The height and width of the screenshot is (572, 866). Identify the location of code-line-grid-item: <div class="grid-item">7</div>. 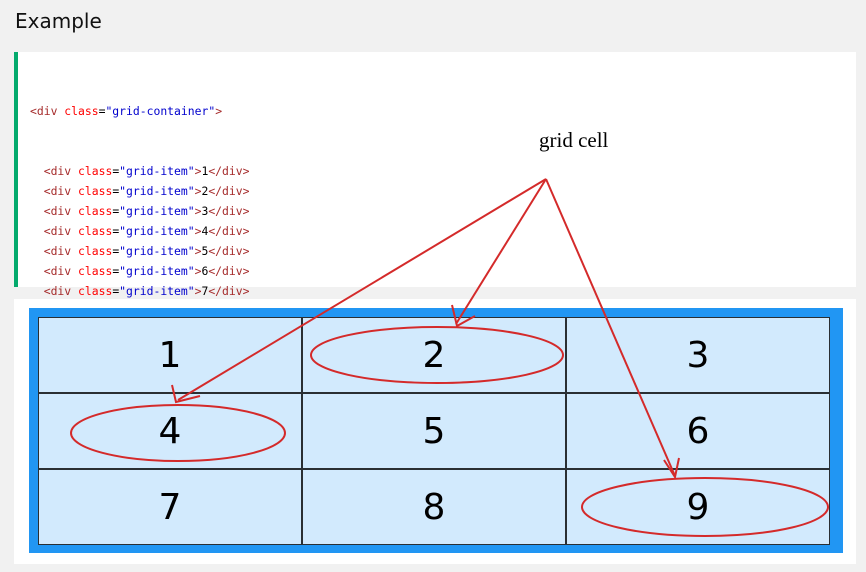
(146, 291).